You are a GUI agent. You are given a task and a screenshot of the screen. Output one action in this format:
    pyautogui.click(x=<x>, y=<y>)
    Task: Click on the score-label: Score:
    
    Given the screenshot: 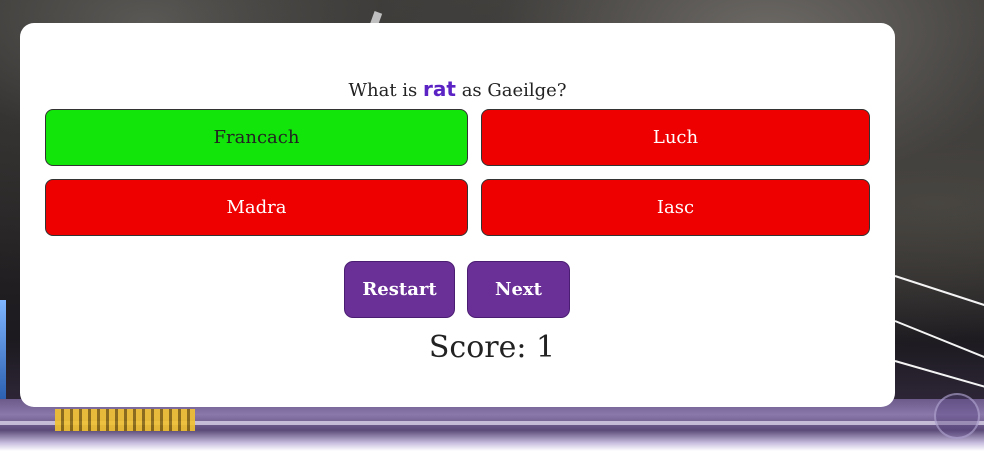 What is the action you would take?
    pyautogui.click(x=477, y=347)
    